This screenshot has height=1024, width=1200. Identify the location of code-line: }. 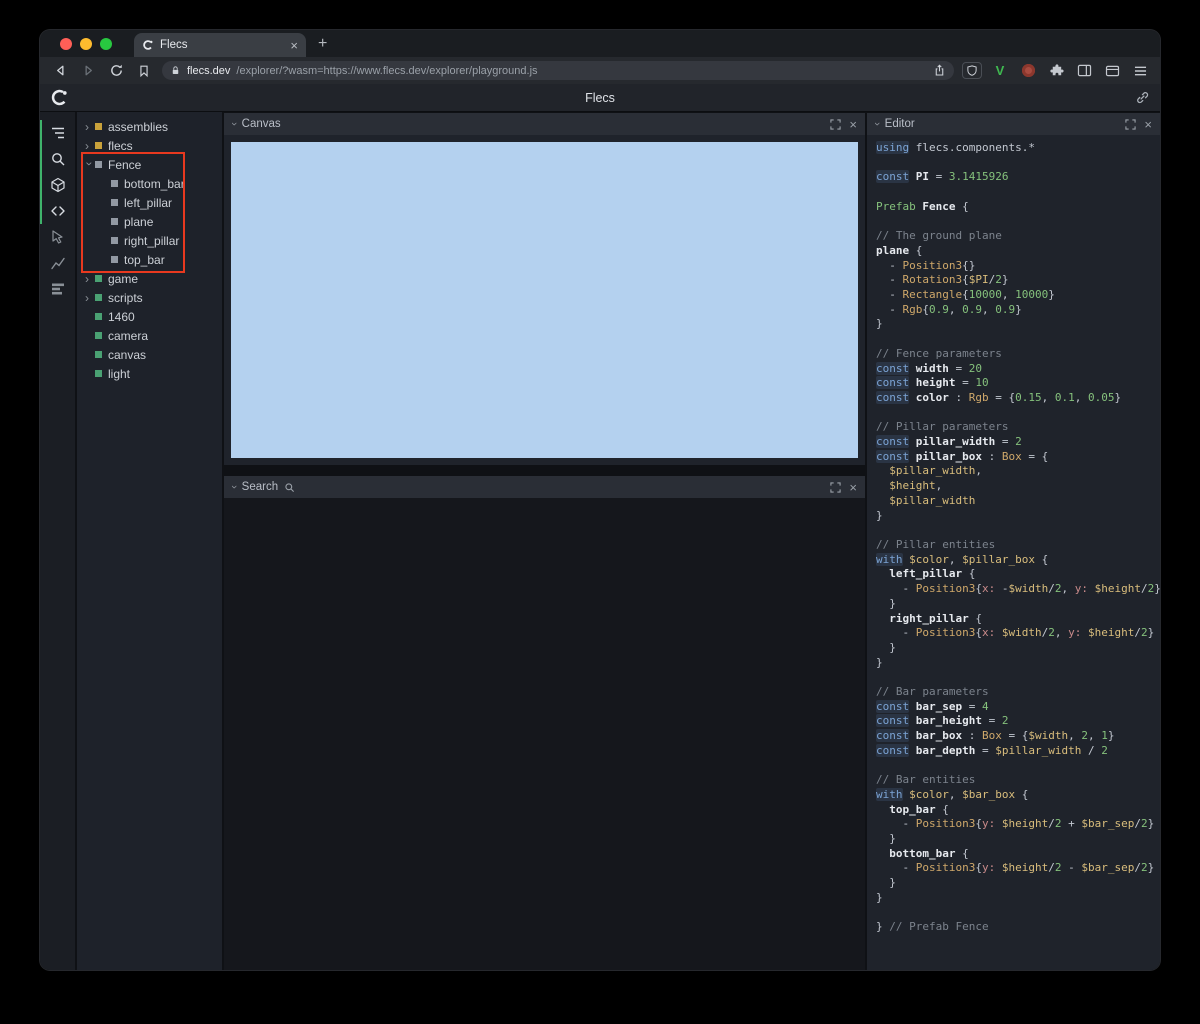
(886, 883).